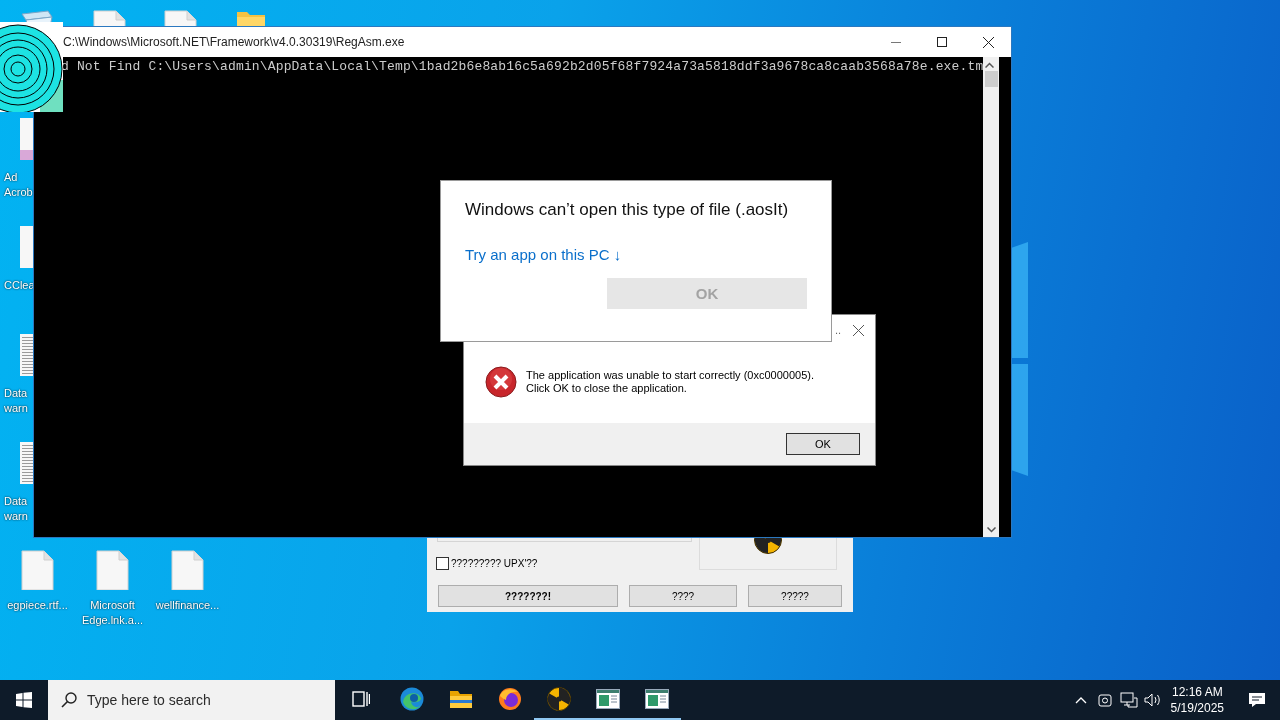 This screenshot has width=1280, height=720. What do you see at coordinates (509, 699) in the screenshot?
I see `firefox-icon` at bounding box center [509, 699].